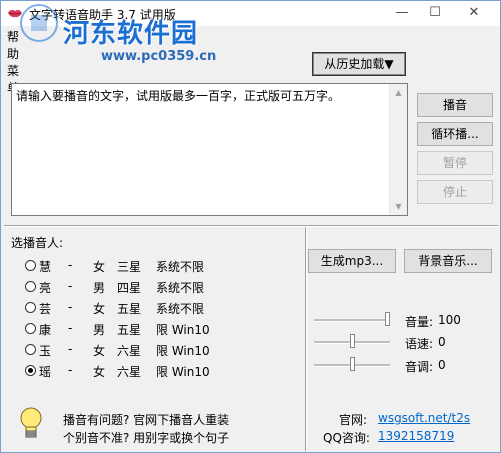 This screenshot has height=453, width=501. I want to click on voice-section-label: 选播音人:, so click(37, 243).